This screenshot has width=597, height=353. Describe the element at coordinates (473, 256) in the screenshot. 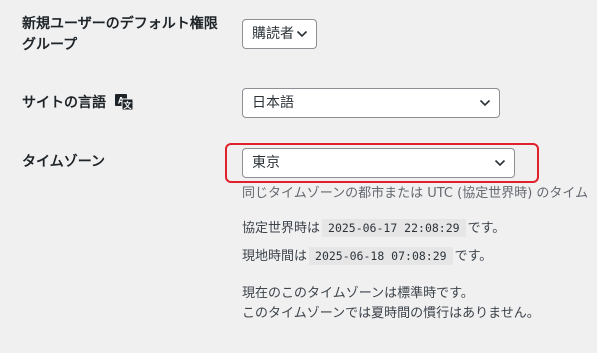

I see `local-time-suffix: です。` at that location.